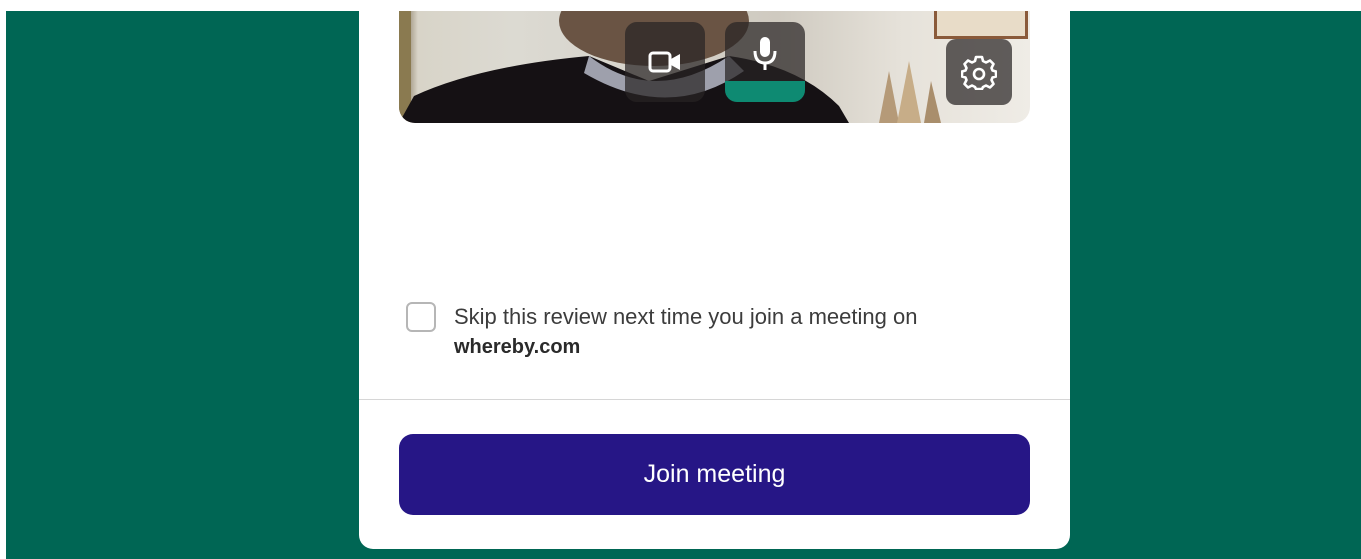 The height and width of the screenshot is (559, 1361). What do you see at coordinates (714, 474) in the screenshot?
I see `join-meeting-button: Join meeting` at bounding box center [714, 474].